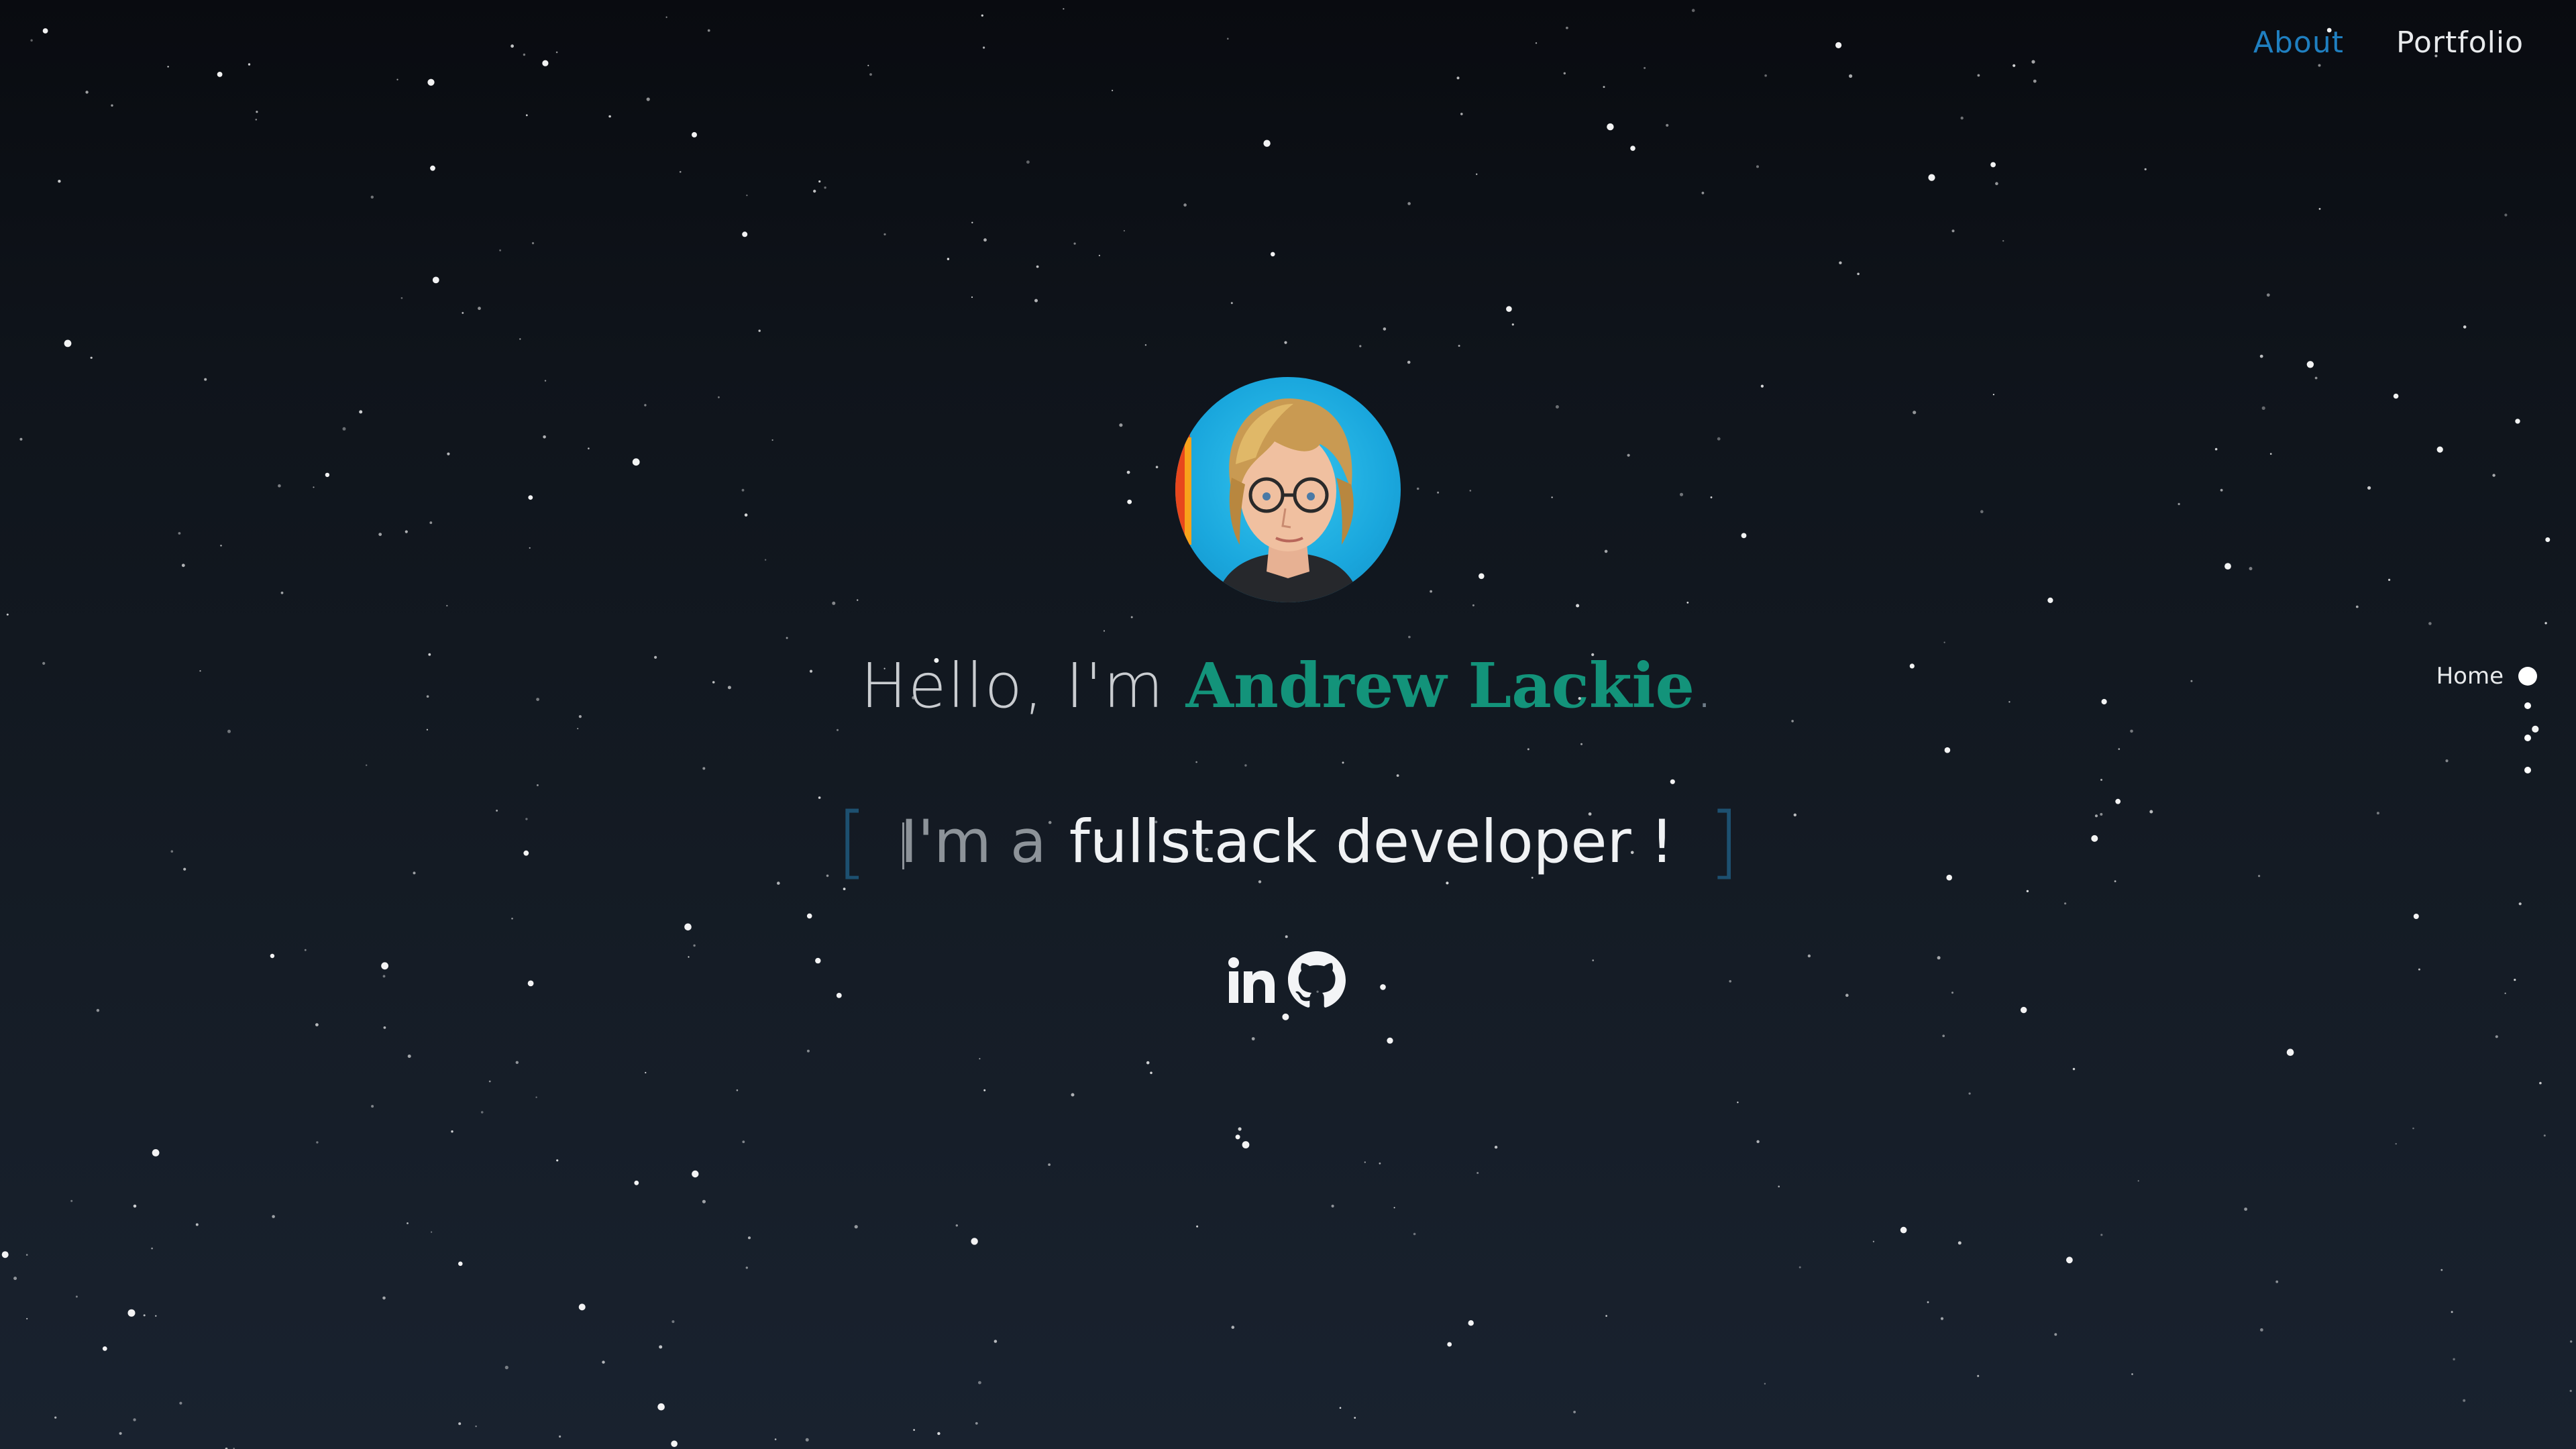 The image size is (2576, 1449). What do you see at coordinates (2460, 42) in the screenshot?
I see `nav-link-portfolio: Portfolio` at bounding box center [2460, 42].